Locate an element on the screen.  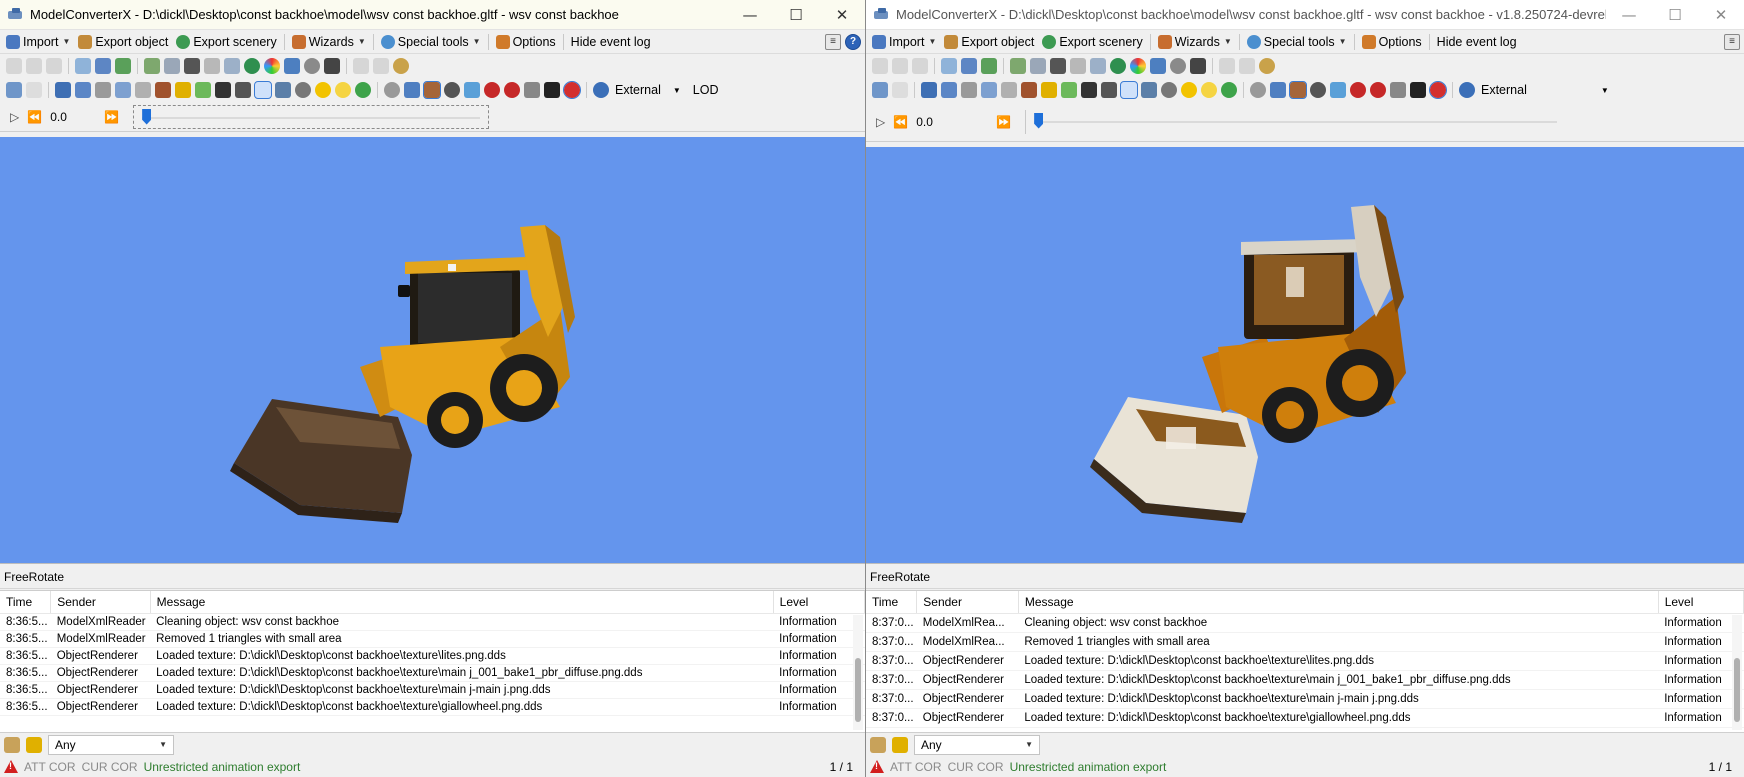
cube-icon is located at coordinates (412, 90).